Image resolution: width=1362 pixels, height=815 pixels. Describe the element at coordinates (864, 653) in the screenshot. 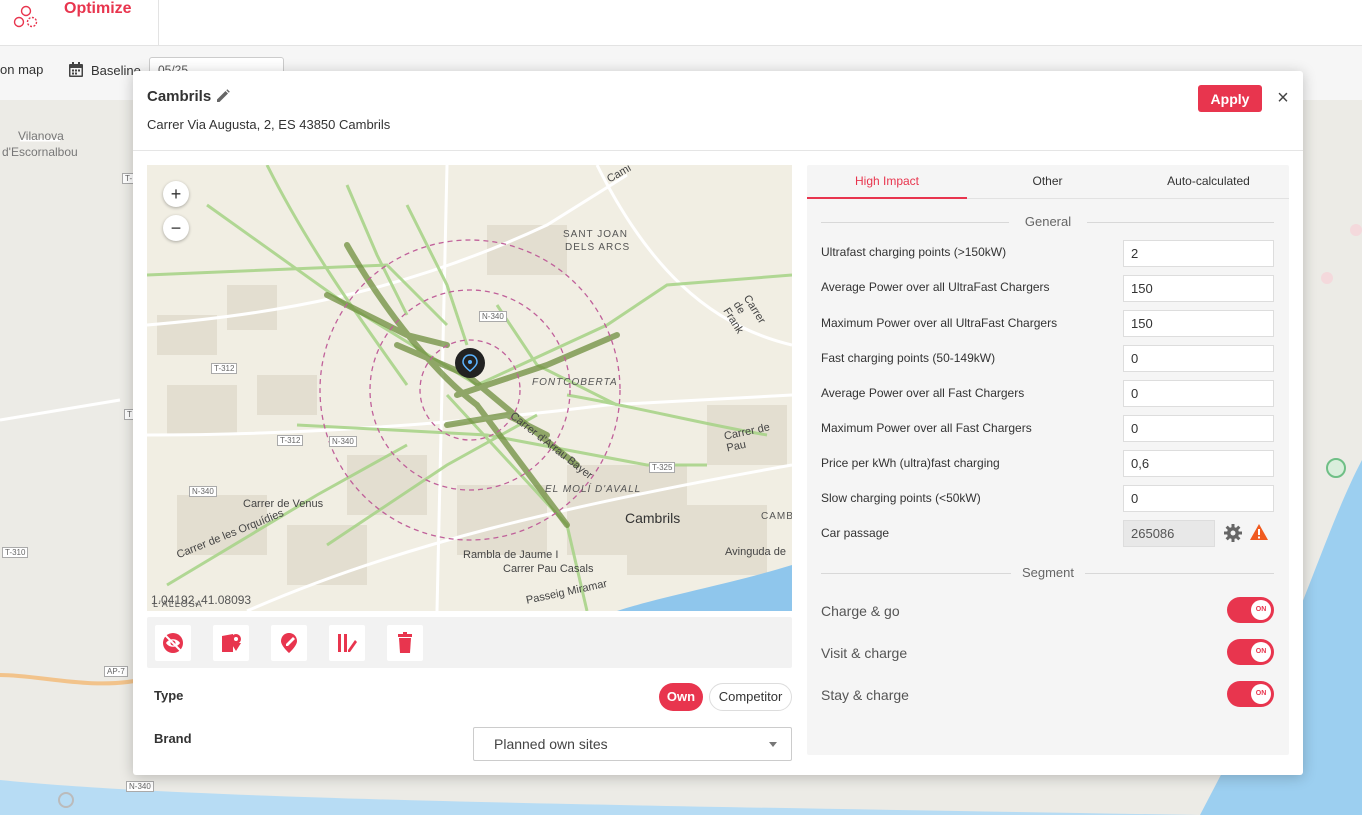

I see `segment-label: Visit & charge` at that location.